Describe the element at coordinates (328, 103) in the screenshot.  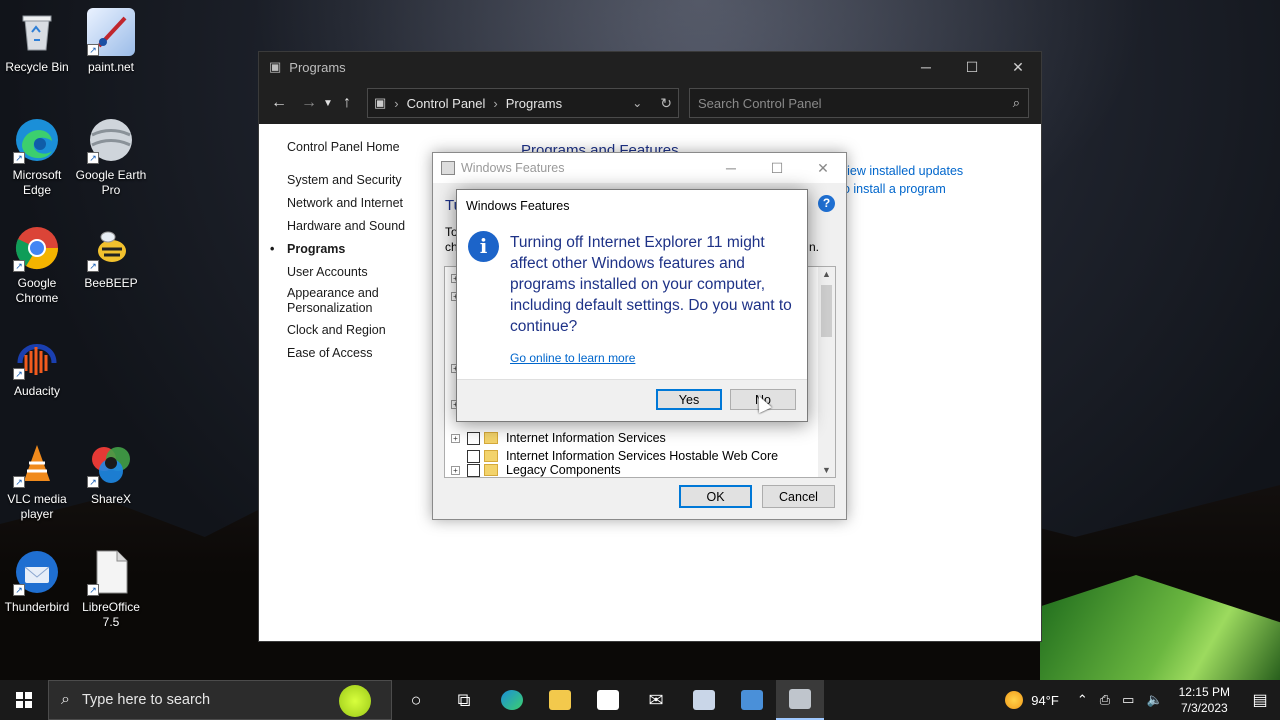
I see `recent-locations-chevron-icon: ▼` at that location.